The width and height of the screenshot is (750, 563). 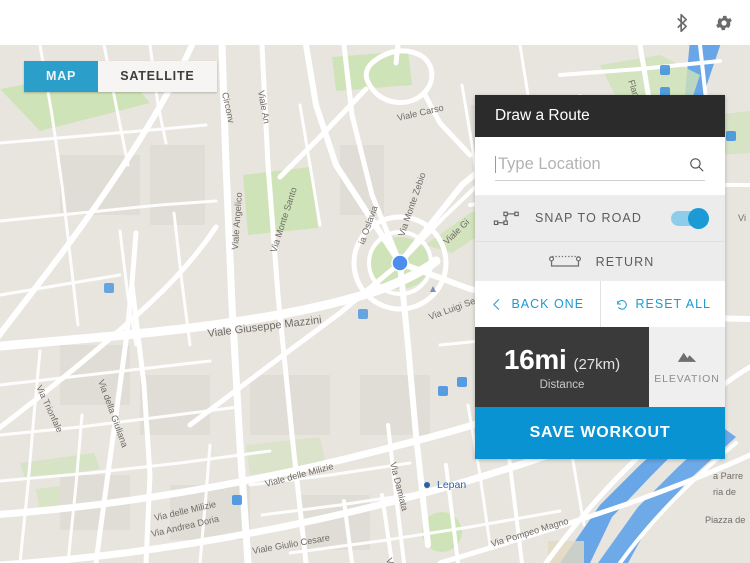 I want to click on map-type-tab-map: MAP, so click(x=61, y=76).